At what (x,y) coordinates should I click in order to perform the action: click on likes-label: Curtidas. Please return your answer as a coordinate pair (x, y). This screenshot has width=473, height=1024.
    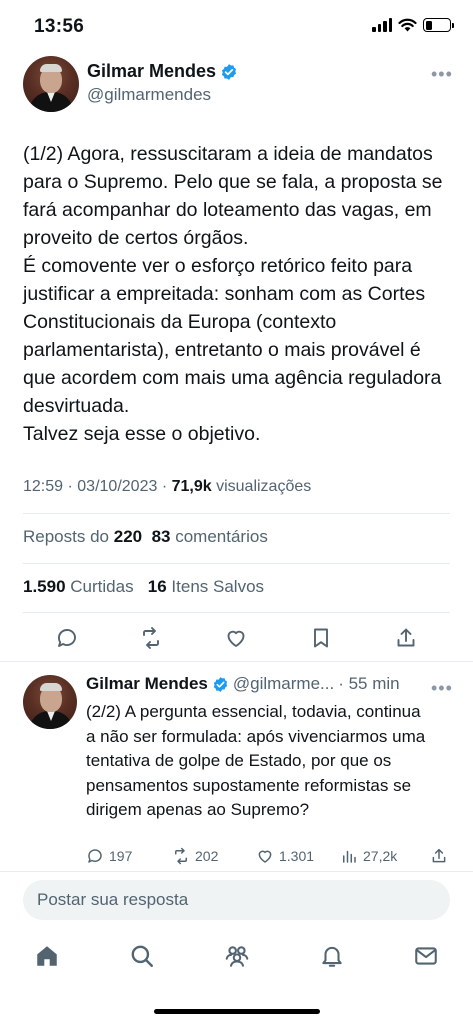
    Looking at the image, I should click on (101, 586).